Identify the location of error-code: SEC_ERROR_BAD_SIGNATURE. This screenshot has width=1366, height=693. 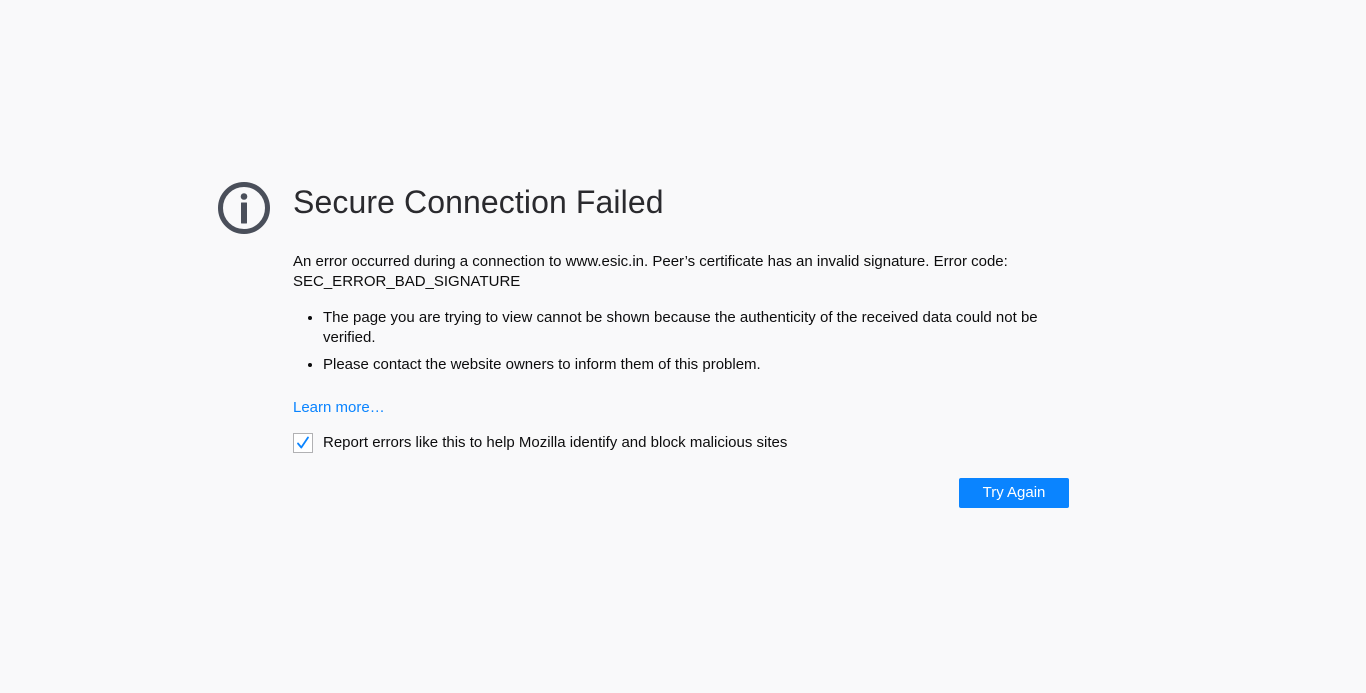
(407, 281).